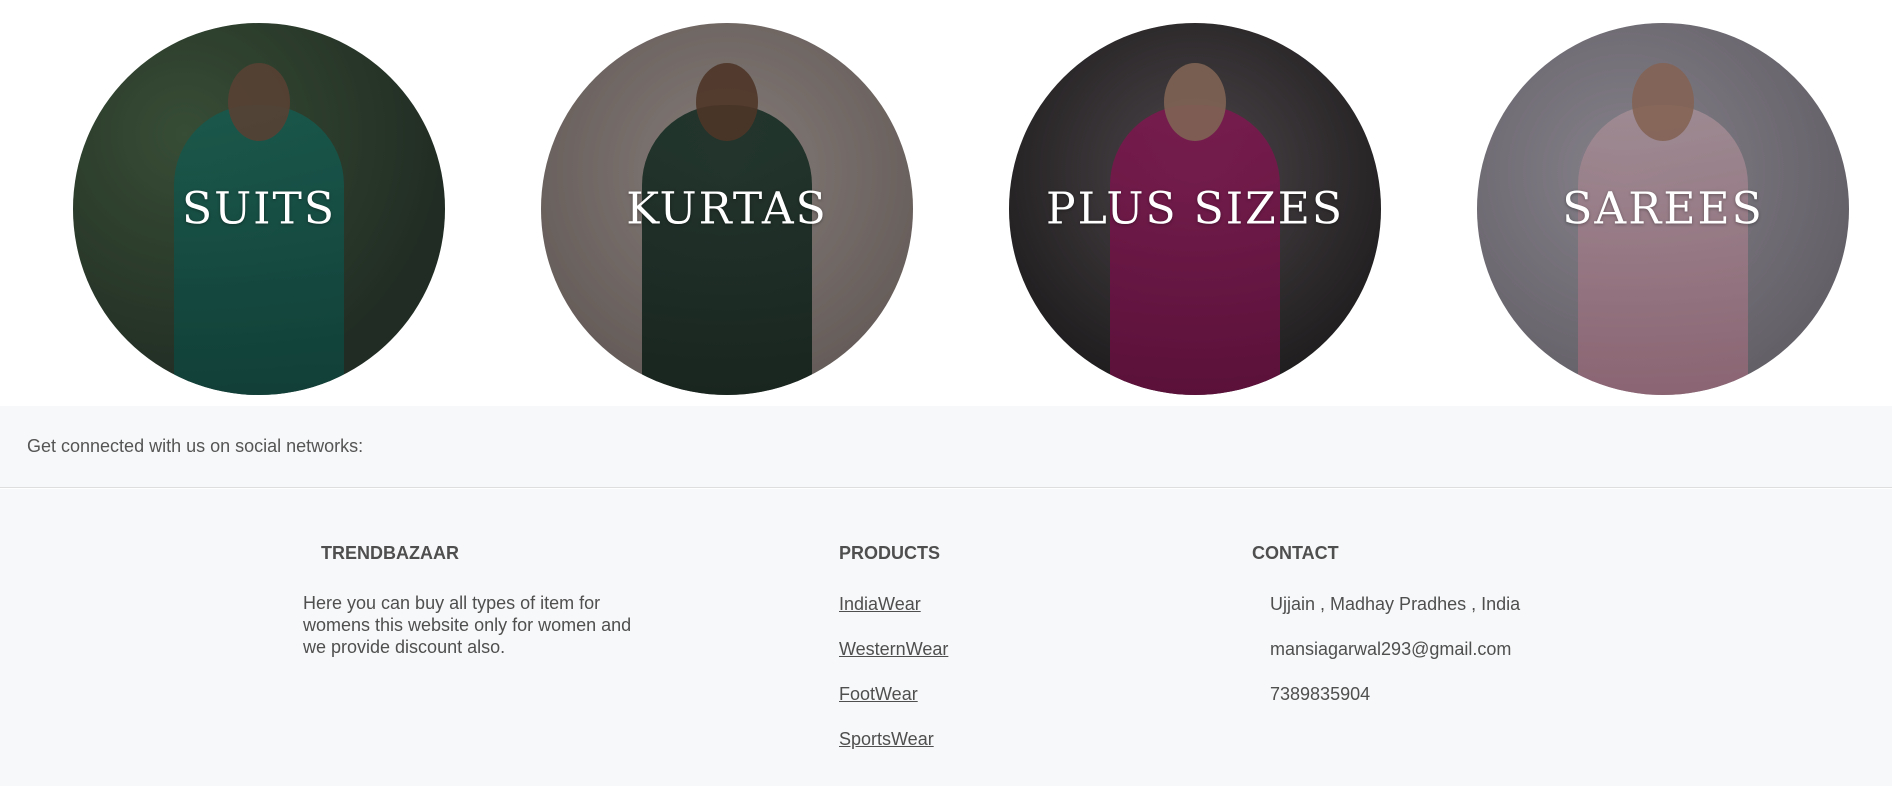 The width and height of the screenshot is (1892, 786). Describe the element at coordinates (1295, 553) in the screenshot. I see `contact-title: CONTACT` at that location.